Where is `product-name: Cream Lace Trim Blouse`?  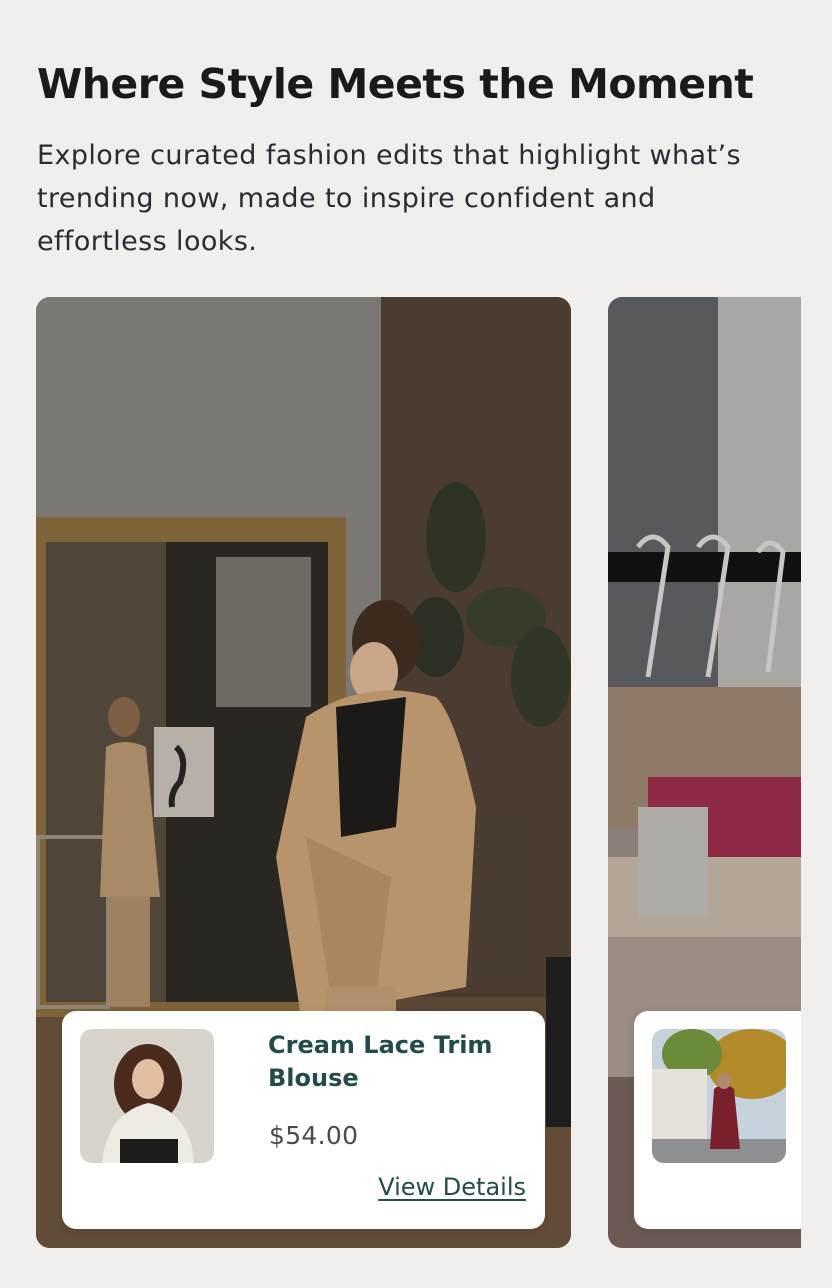
product-name: Cream Lace Trim Blouse is located at coordinates (380, 1061).